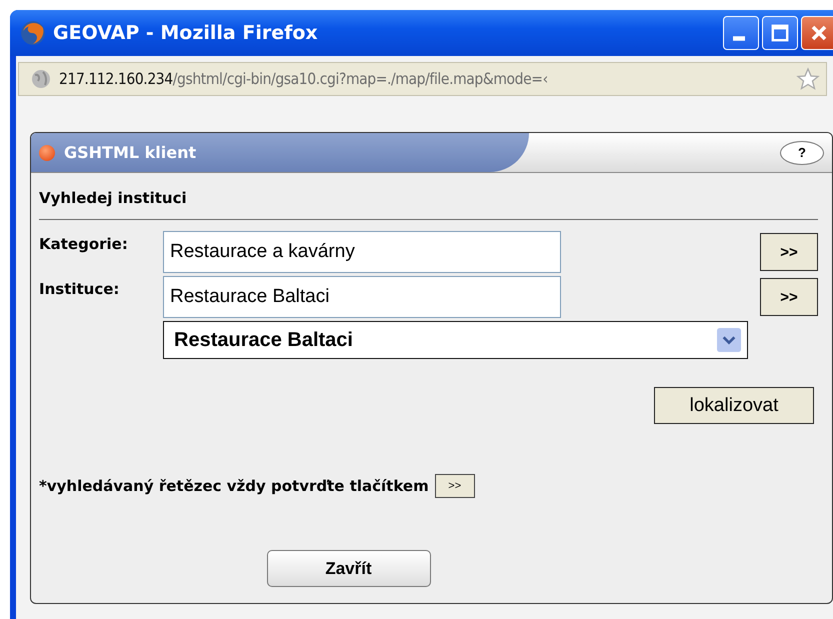 This screenshot has width=833, height=619. I want to click on star-icon, so click(808, 79).